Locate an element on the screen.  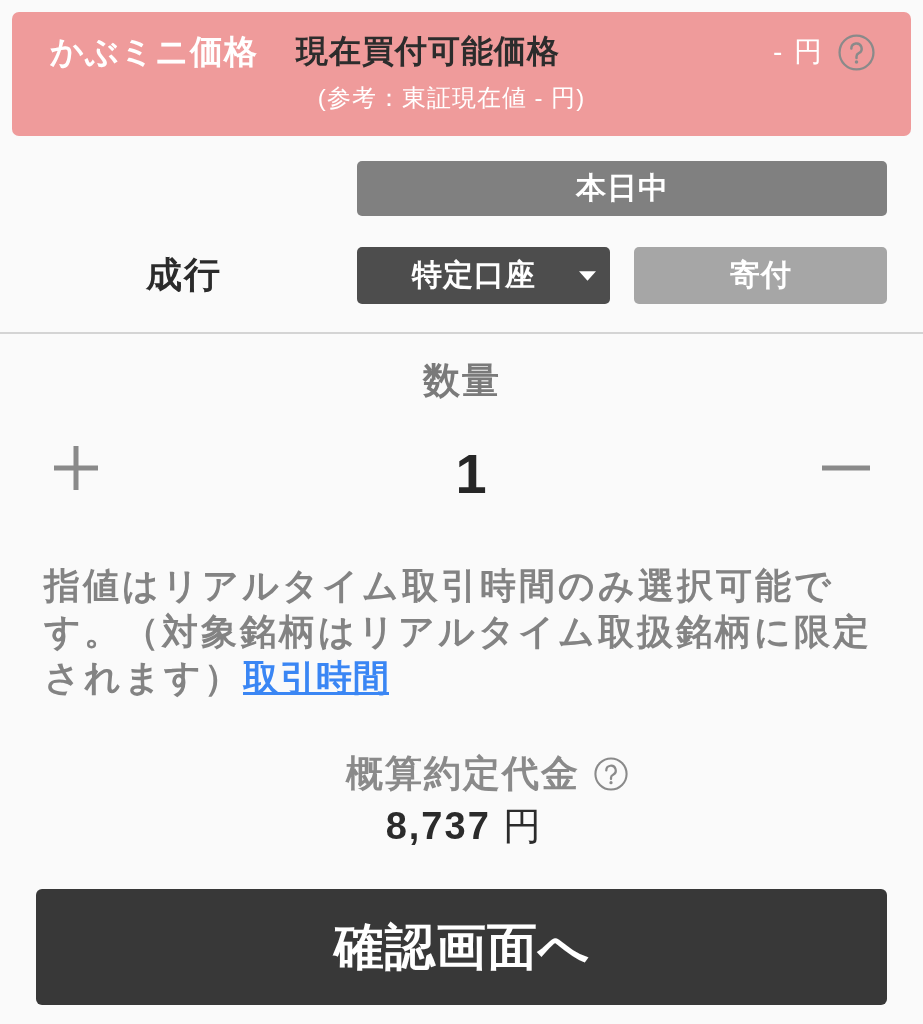
notice-text: 指値はリアルタイム取引時間のみ選択可能です。（対象銘柄はリアルタイム取扱銘柄に限定されます）取引時間 is located at coordinates (458, 632).